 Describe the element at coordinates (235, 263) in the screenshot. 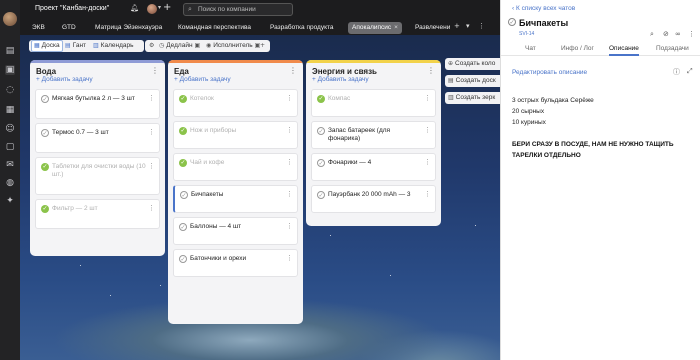

I see `task-card: ✓ Батончики и орехи ⋮` at that location.